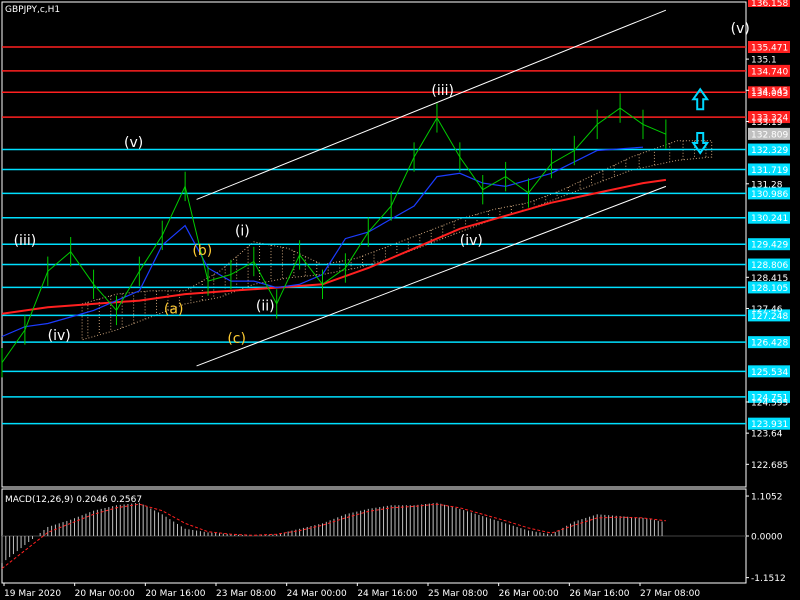 This screenshot has width=800, height=600. What do you see at coordinates (242, 231) in the screenshot?
I see `wave-label: (i)` at bounding box center [242, 231].